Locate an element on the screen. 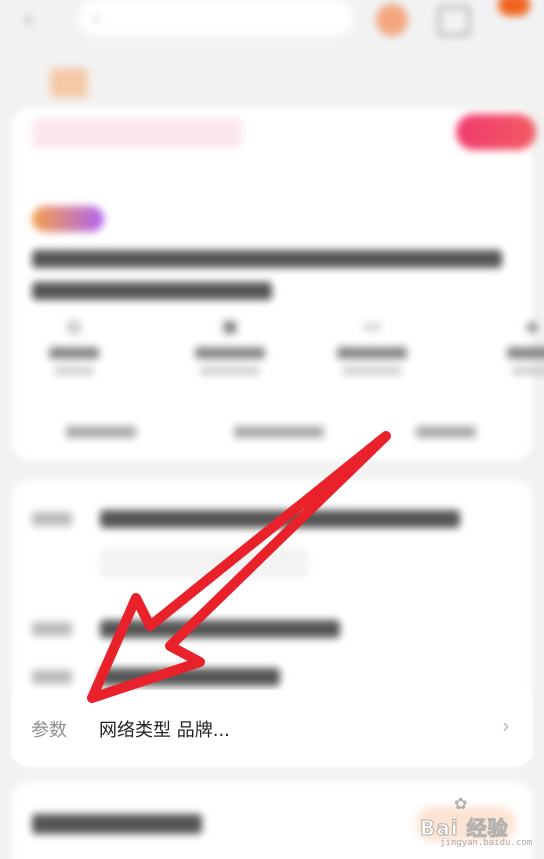  spec-item: ▣ is located at coordinates (230, 345).